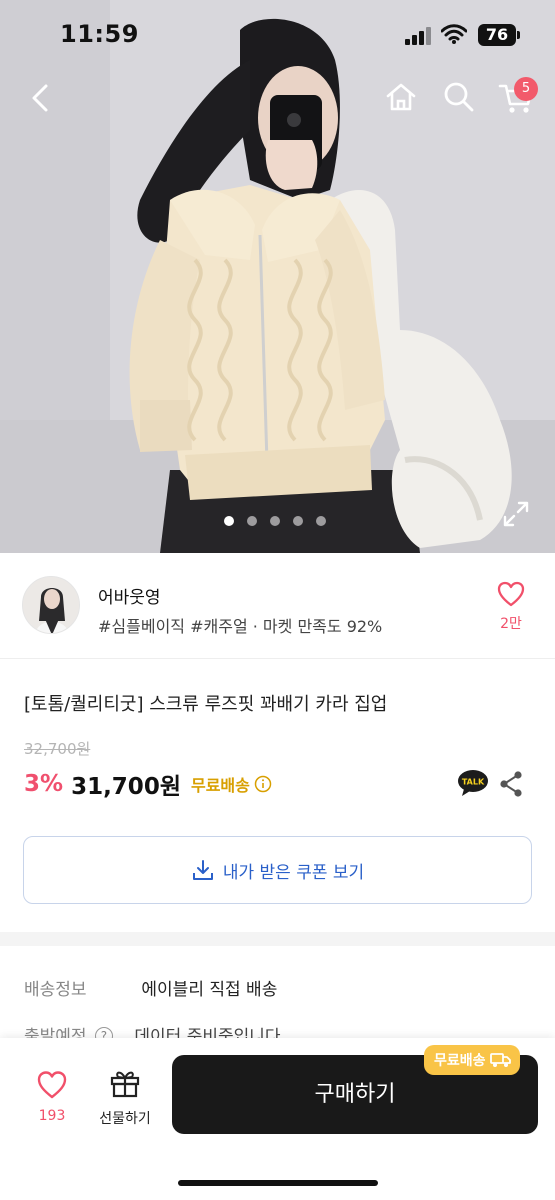 This screenshot has height=1200, width=555. I want to click on info-icon, so click(263, 784).